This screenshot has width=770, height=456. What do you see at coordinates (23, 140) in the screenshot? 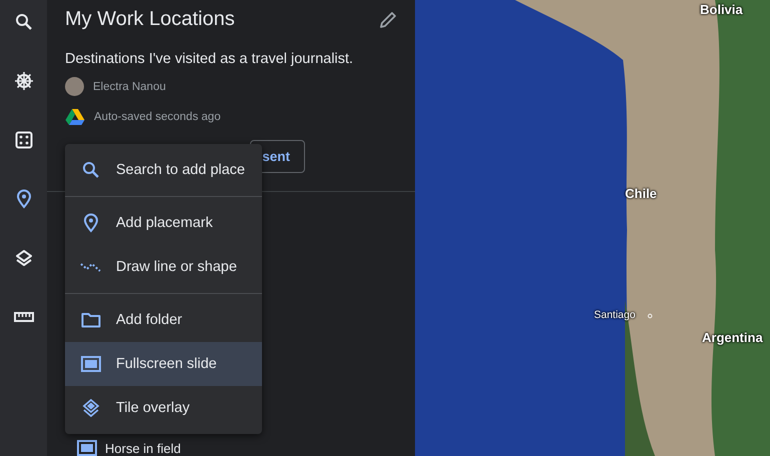
I see `dice-icon` at bounding box center [23, 140].